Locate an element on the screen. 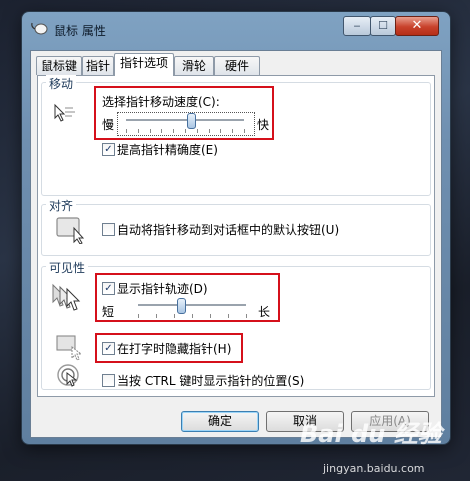  show-location-icon is located at coordinates (68, 375).